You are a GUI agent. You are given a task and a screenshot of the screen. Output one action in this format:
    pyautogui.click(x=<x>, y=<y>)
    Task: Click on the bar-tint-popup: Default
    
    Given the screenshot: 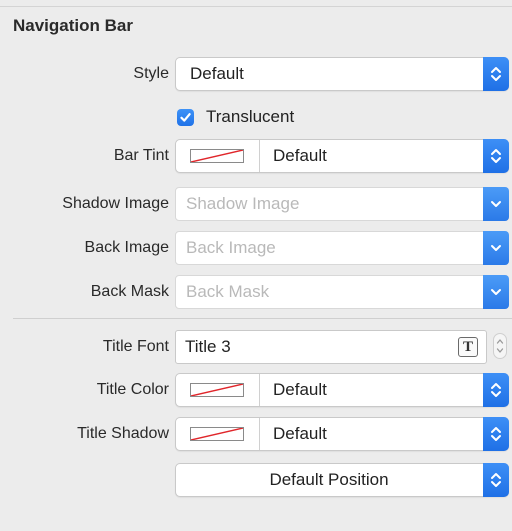 What is the action you would take?
    pyautogui.click(x=342, y=156)
    